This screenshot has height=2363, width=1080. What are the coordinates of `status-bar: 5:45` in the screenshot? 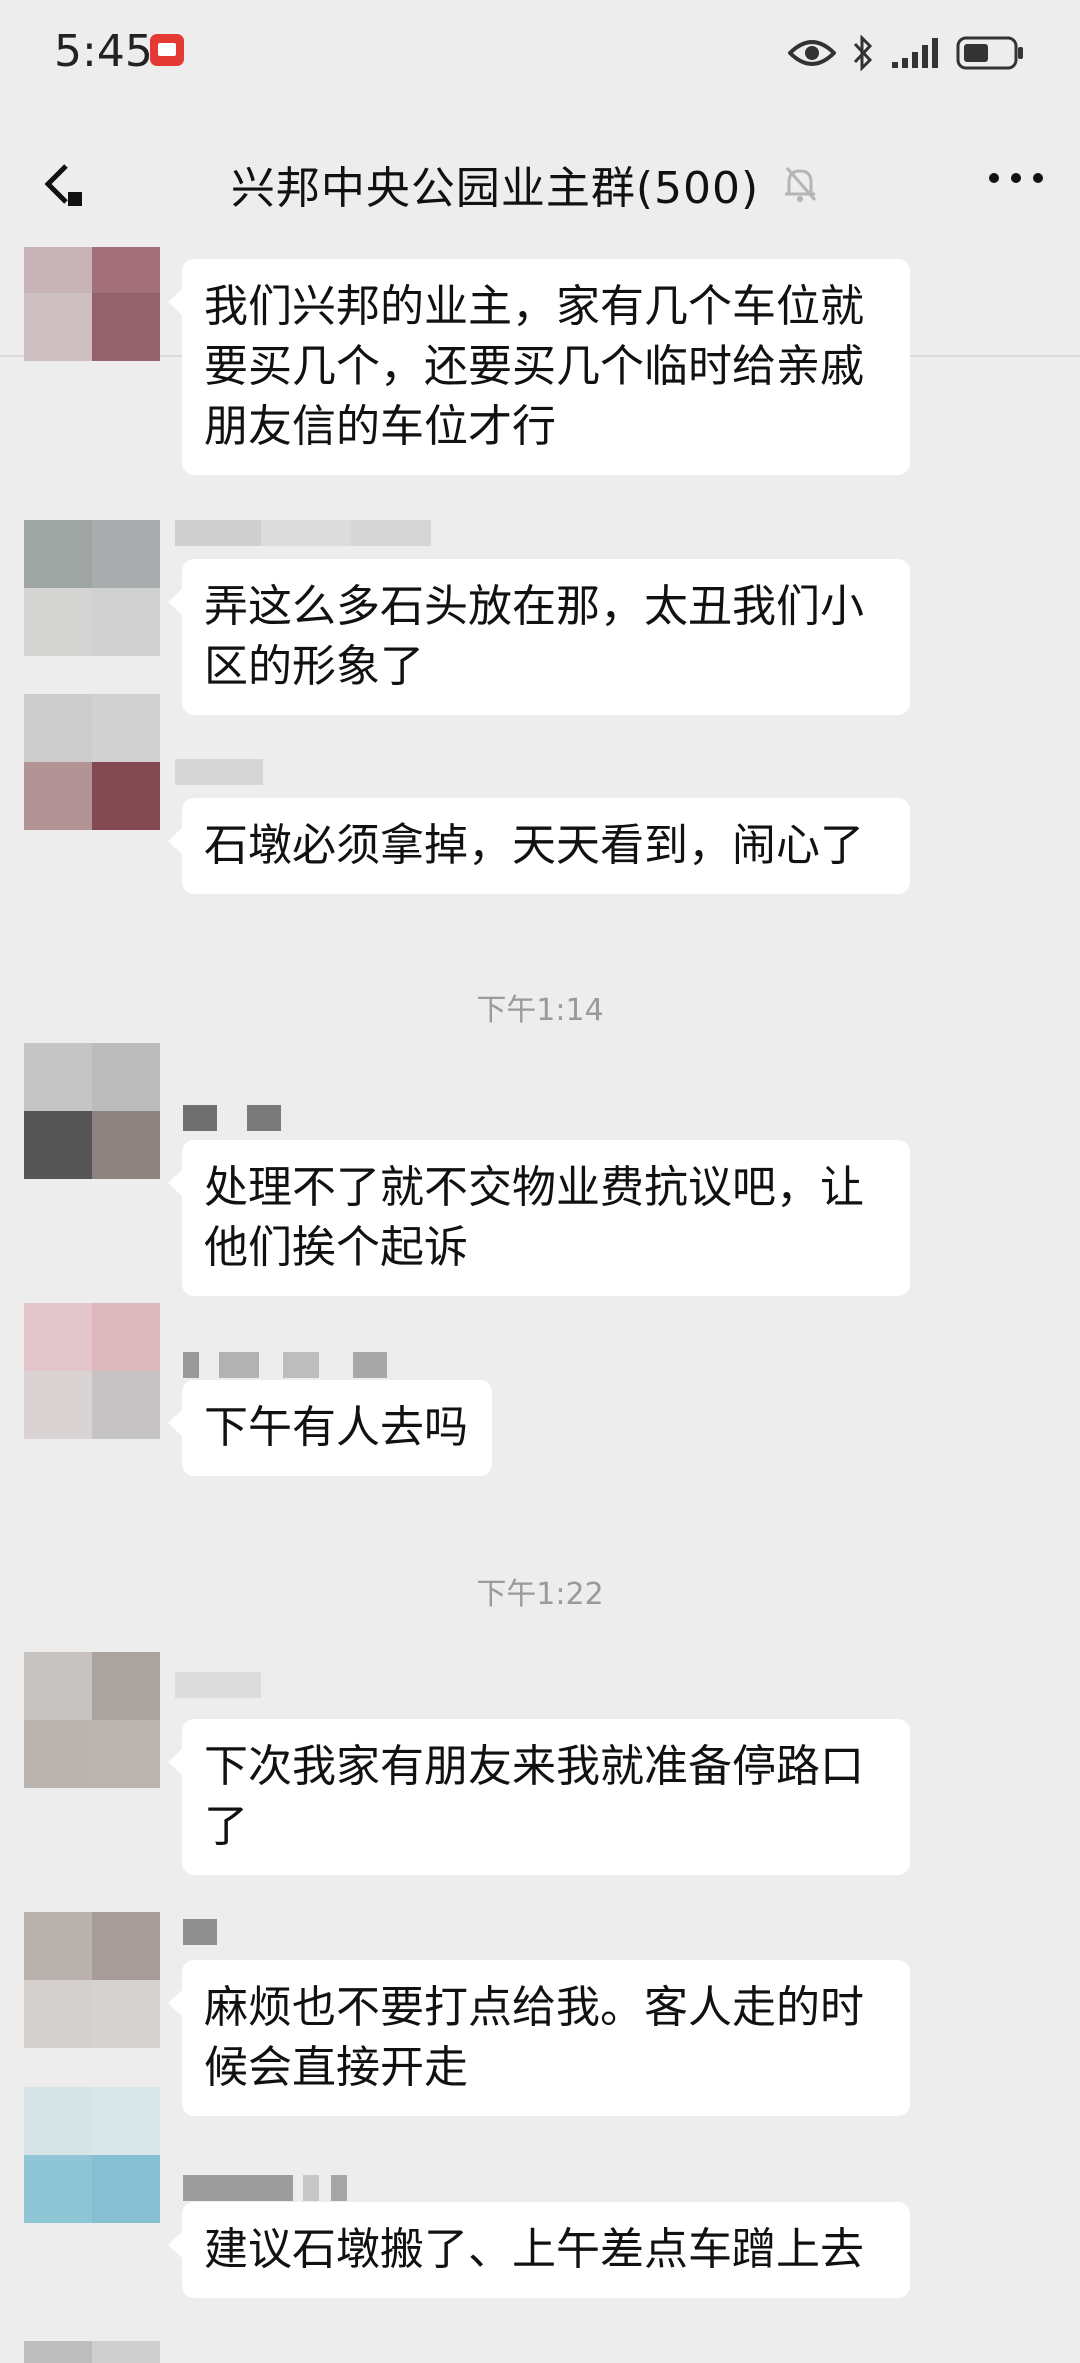 It's located at (540, 55).